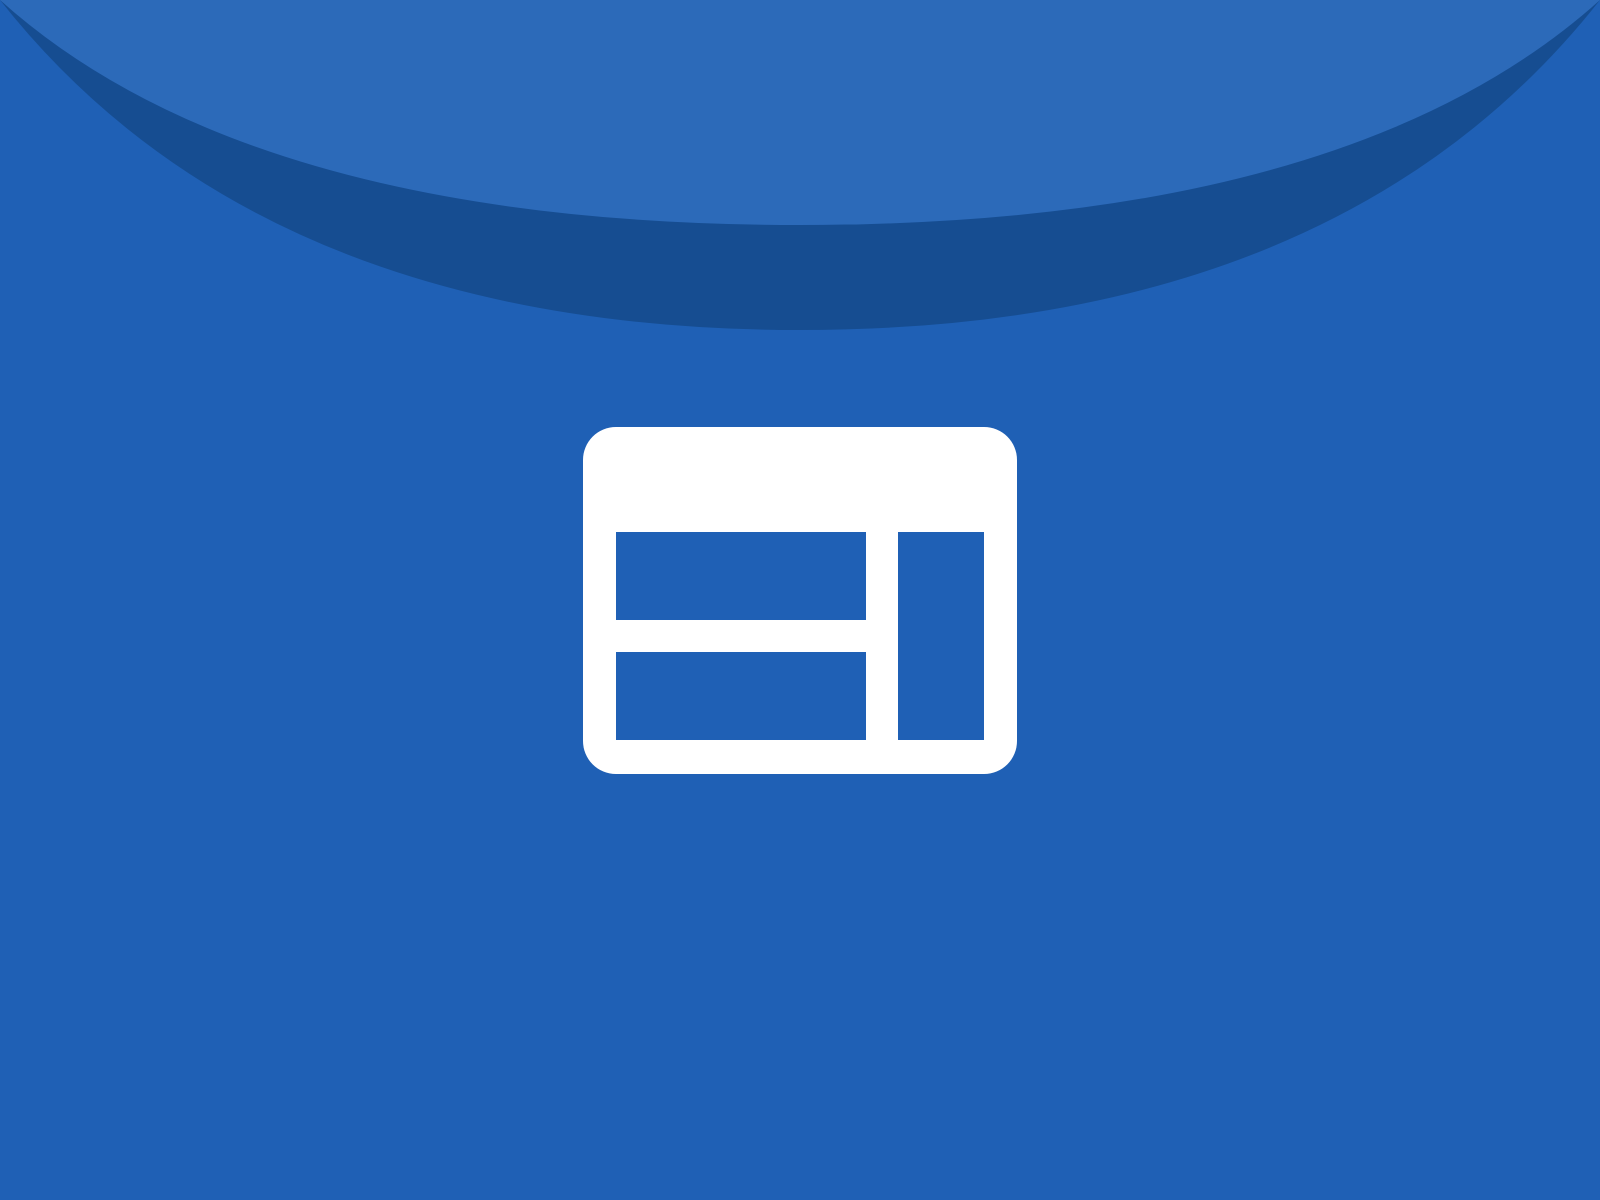 This screenshot has width=1600, height=1200. What do you see at coordinates (941, 636) in the screenshot?
I see `icon-panel-right` at bounding box center [941, 636].